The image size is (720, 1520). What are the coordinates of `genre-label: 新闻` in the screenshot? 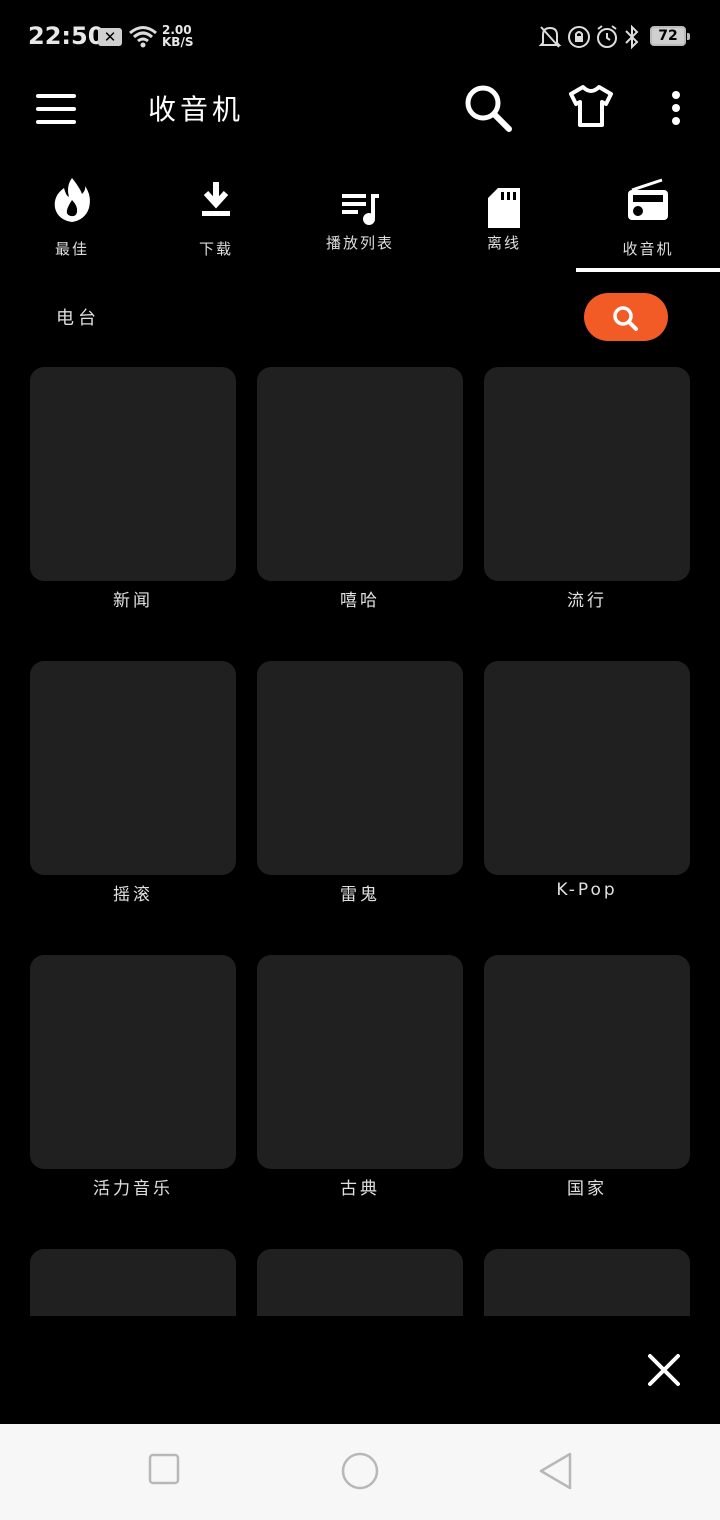 It's located at (133, 601).